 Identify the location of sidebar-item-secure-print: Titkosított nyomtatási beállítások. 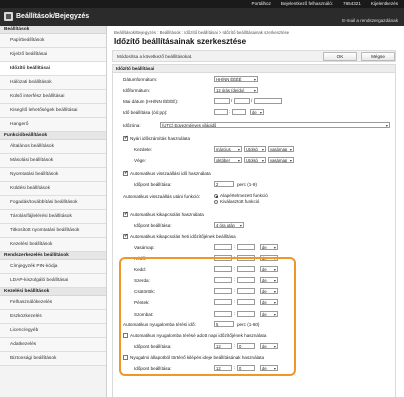
(53, 231).